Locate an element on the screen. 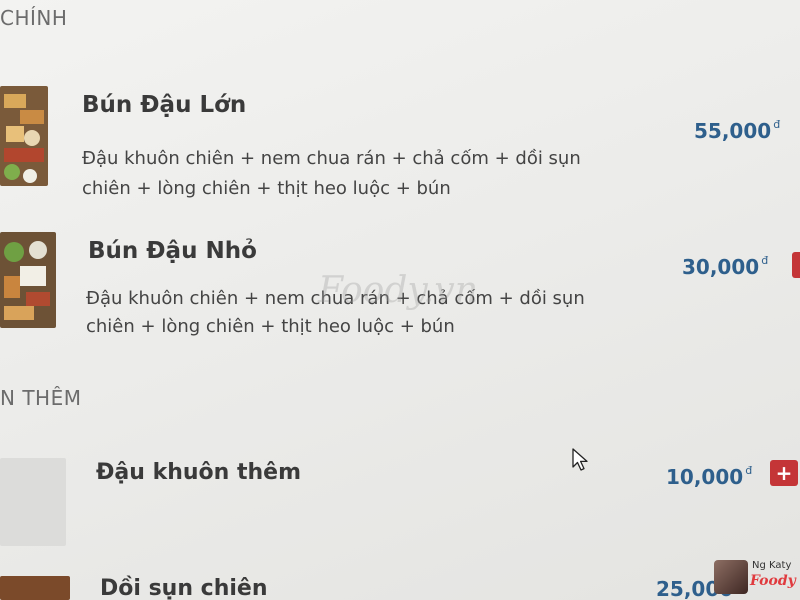 The height and width of the screenshot is (600, 800). price-value: 55,000 is located at coordinates (733, 131).